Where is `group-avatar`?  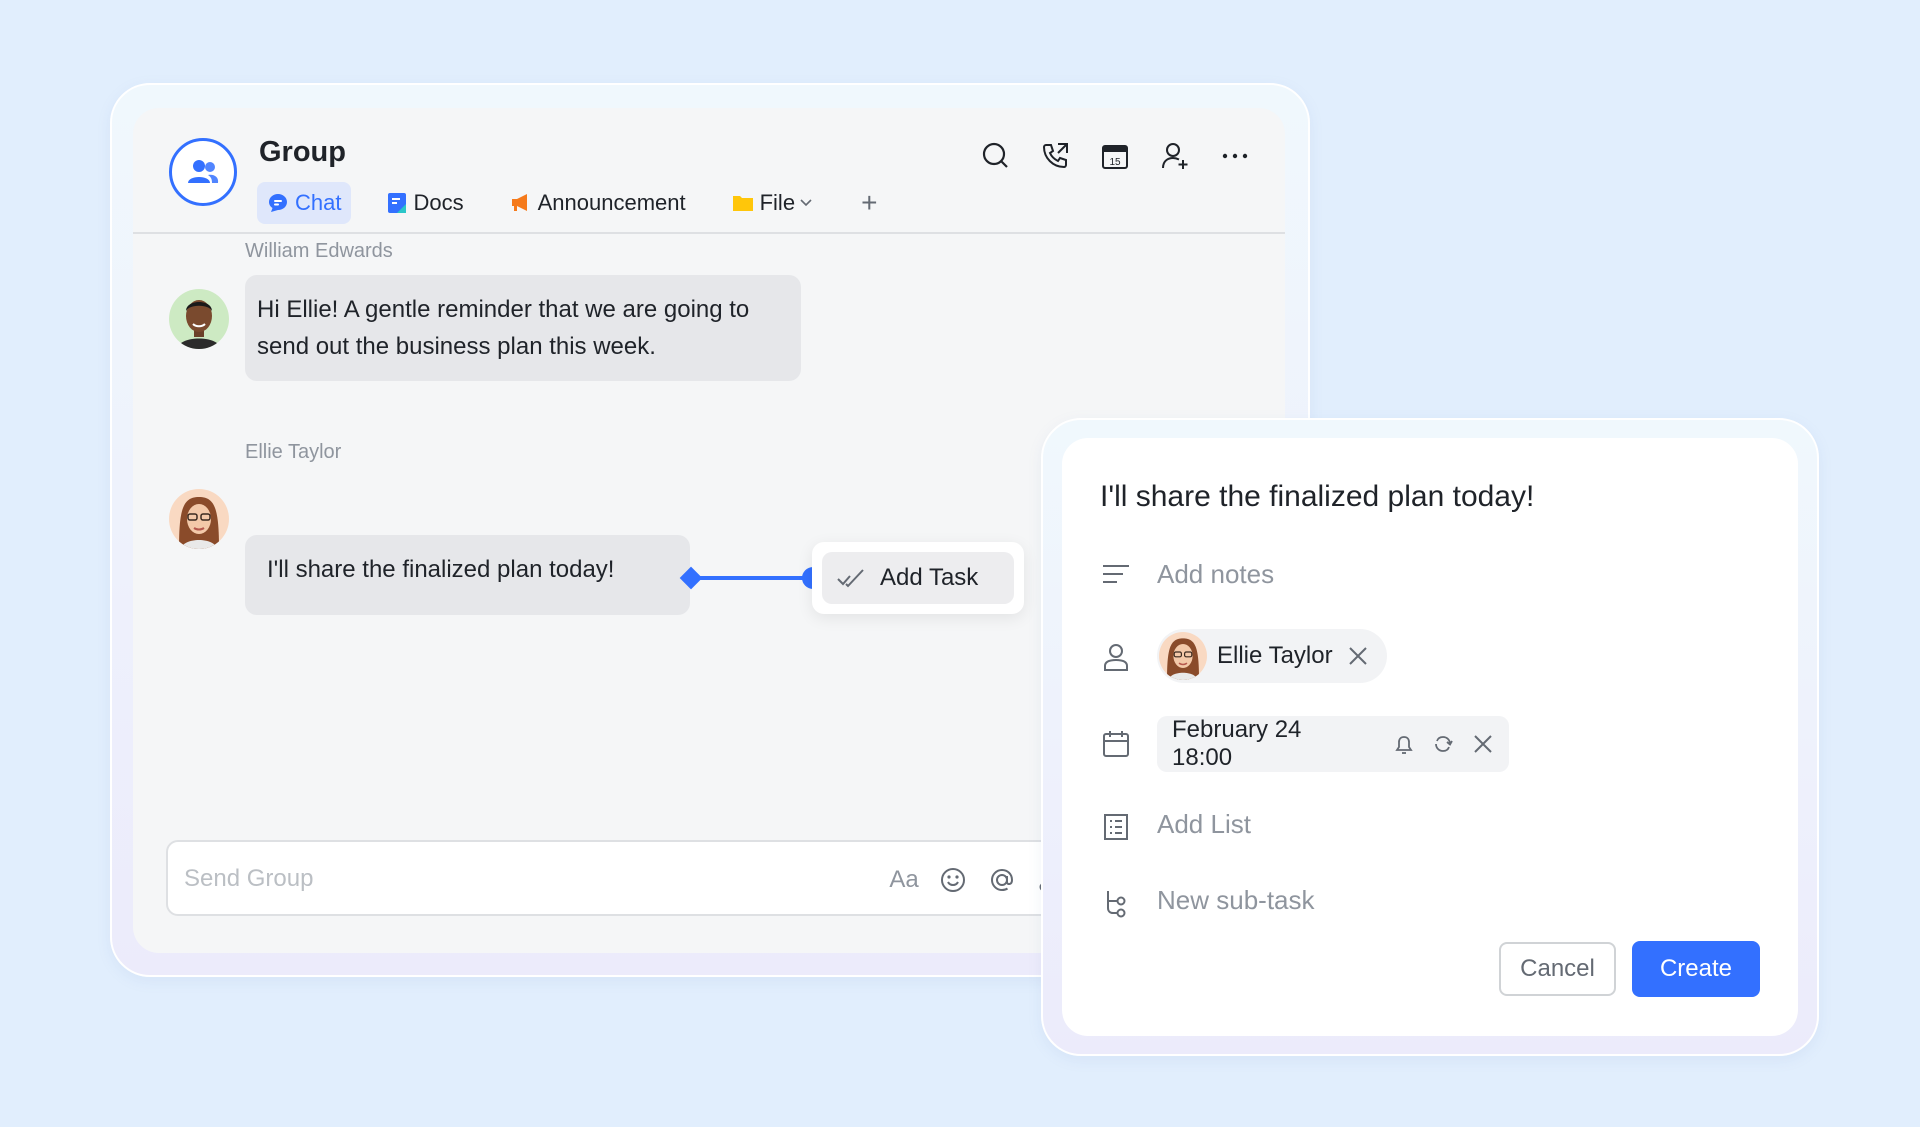 group-avatar is located at coordinates (203, 172).